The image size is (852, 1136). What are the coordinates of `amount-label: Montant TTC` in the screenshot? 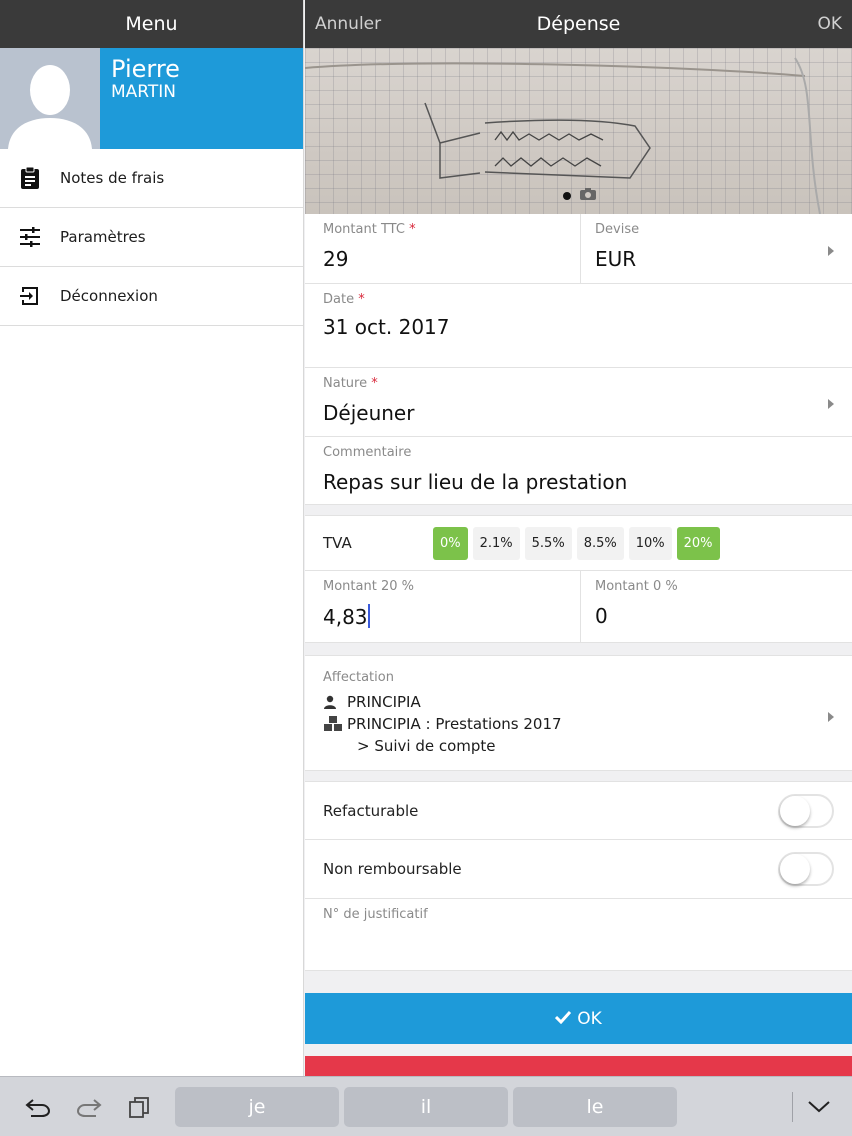 It's located at (364, 229).